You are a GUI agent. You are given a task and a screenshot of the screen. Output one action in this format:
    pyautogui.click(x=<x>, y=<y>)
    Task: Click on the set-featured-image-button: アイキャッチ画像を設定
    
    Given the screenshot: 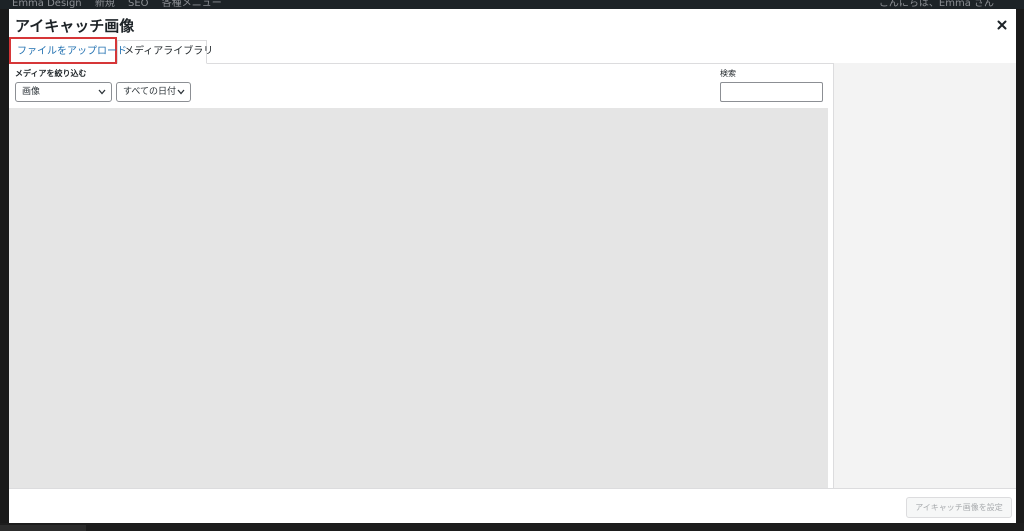 What is the action you would take?
    pyautogui.click(x=959, y=507)
    